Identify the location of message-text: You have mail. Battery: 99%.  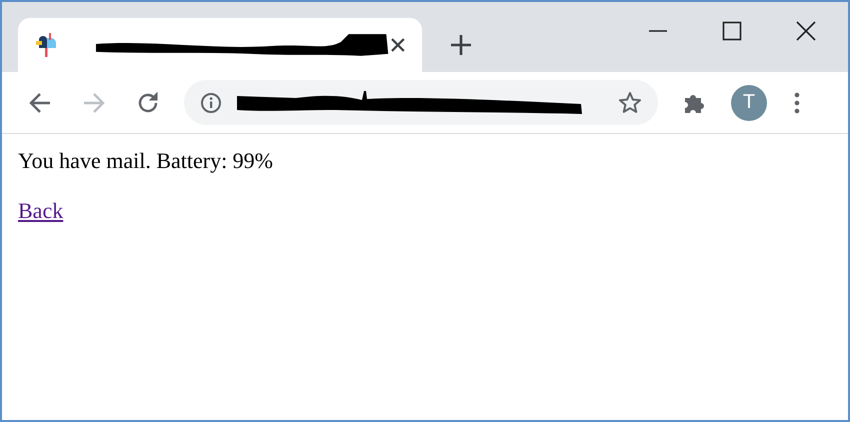
(146, 161).